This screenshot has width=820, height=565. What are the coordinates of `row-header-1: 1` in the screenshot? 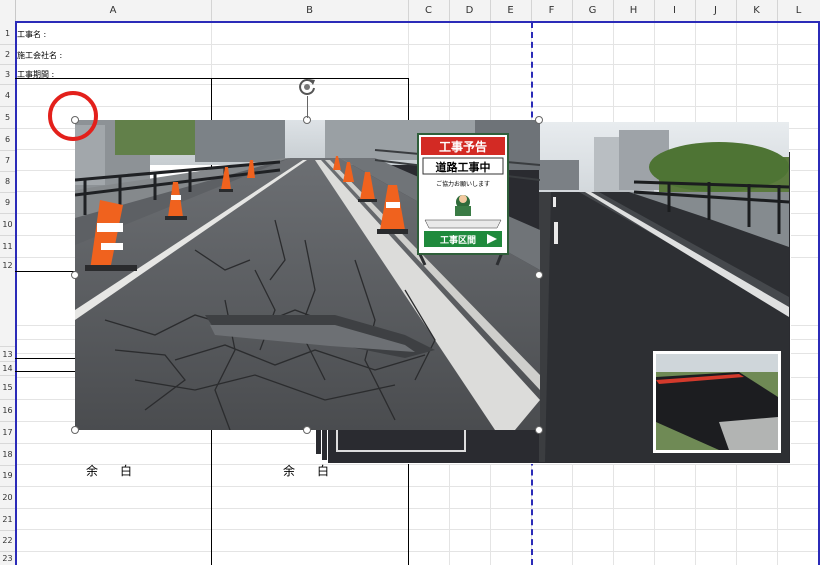 It's located at (7, 33).